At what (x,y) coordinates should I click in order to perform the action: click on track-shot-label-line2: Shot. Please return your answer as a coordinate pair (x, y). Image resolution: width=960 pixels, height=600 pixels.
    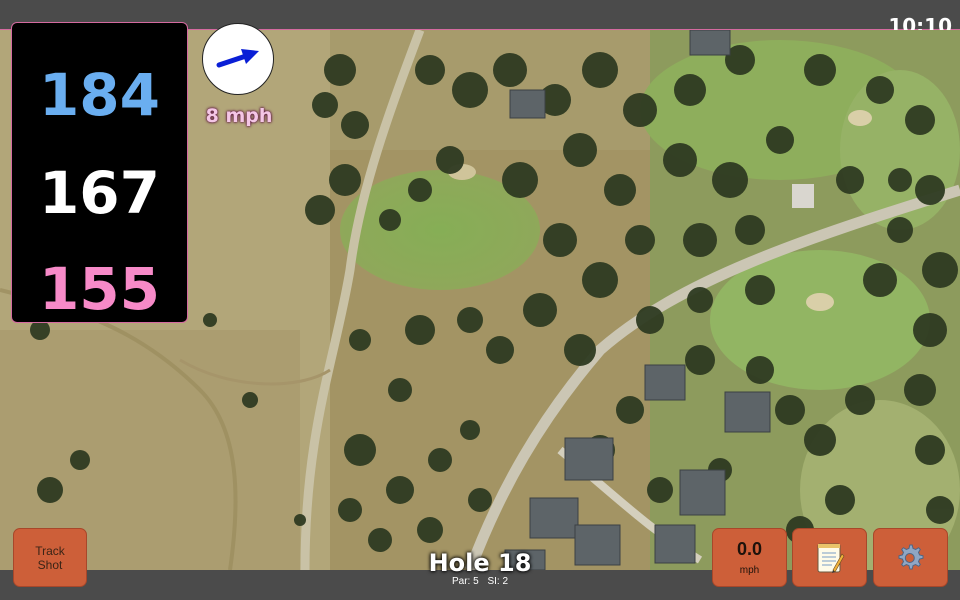
    Looking at the image, I should click on (50, 564).